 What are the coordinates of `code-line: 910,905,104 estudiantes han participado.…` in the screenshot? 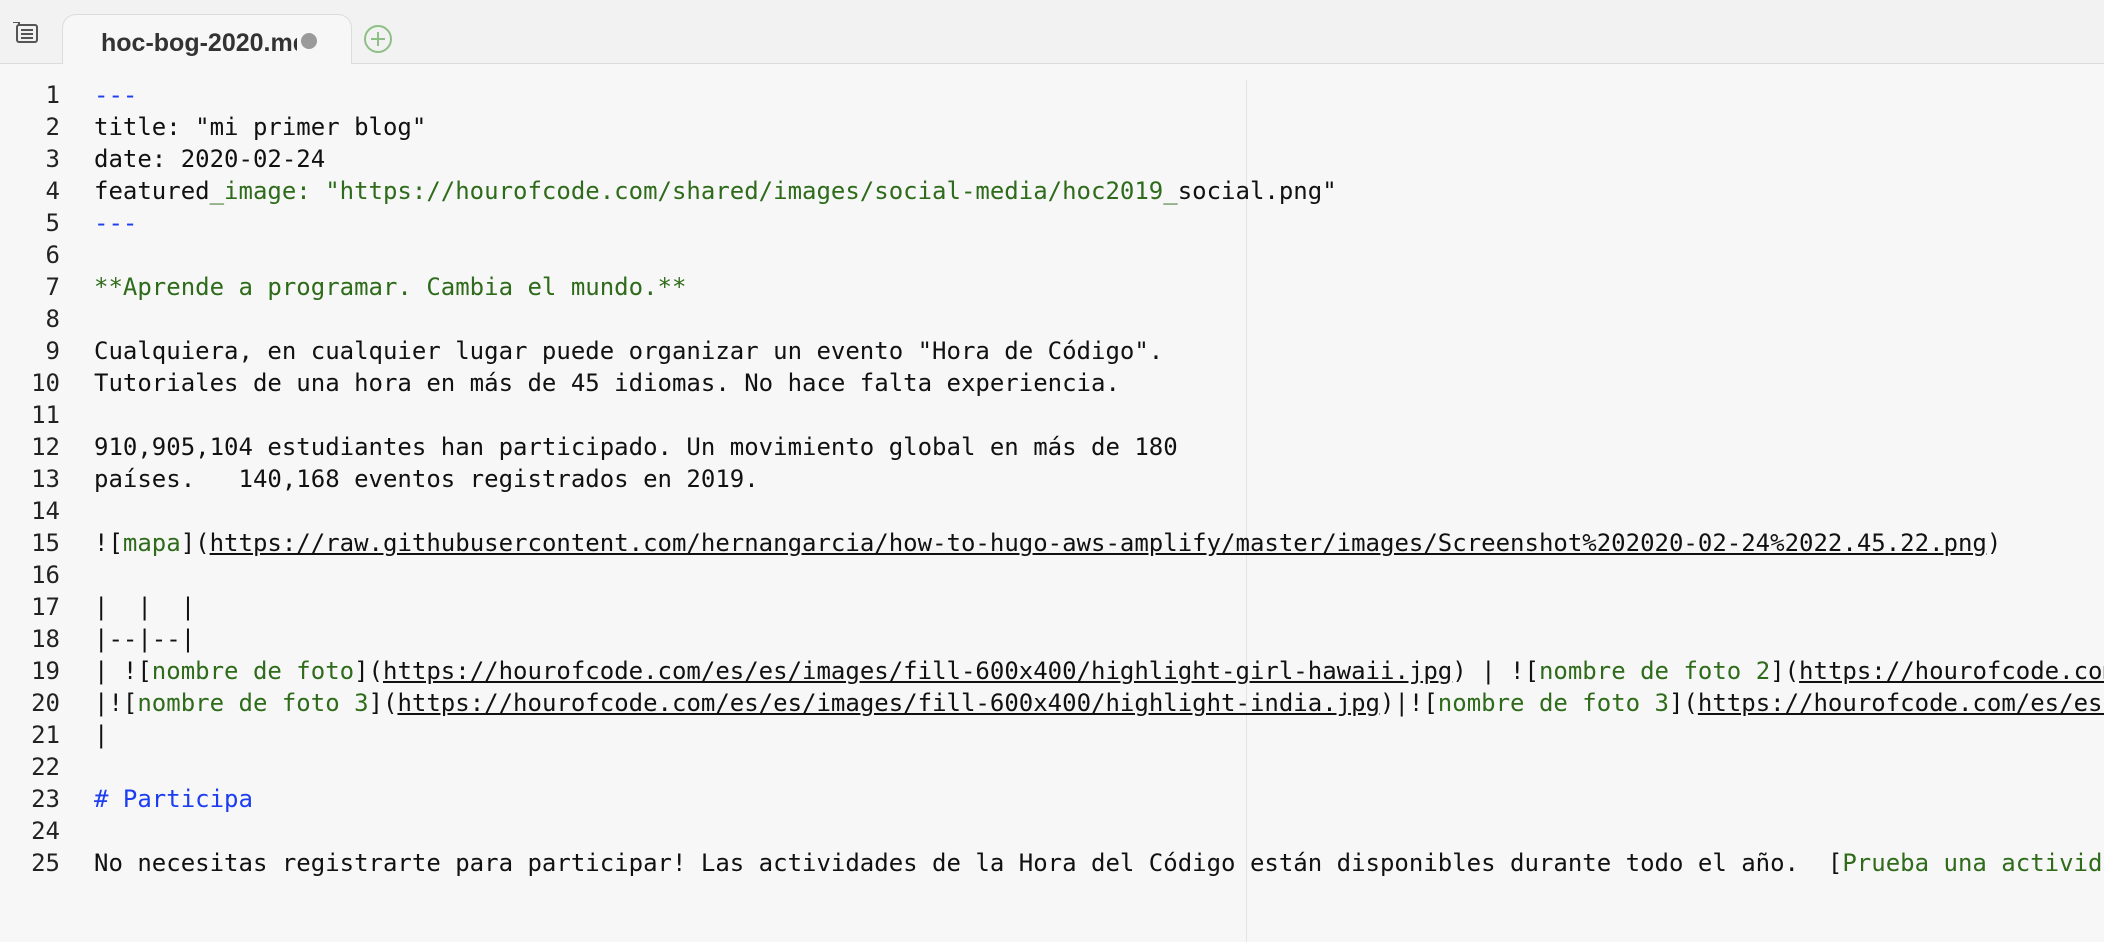 It's located at (636, 447).